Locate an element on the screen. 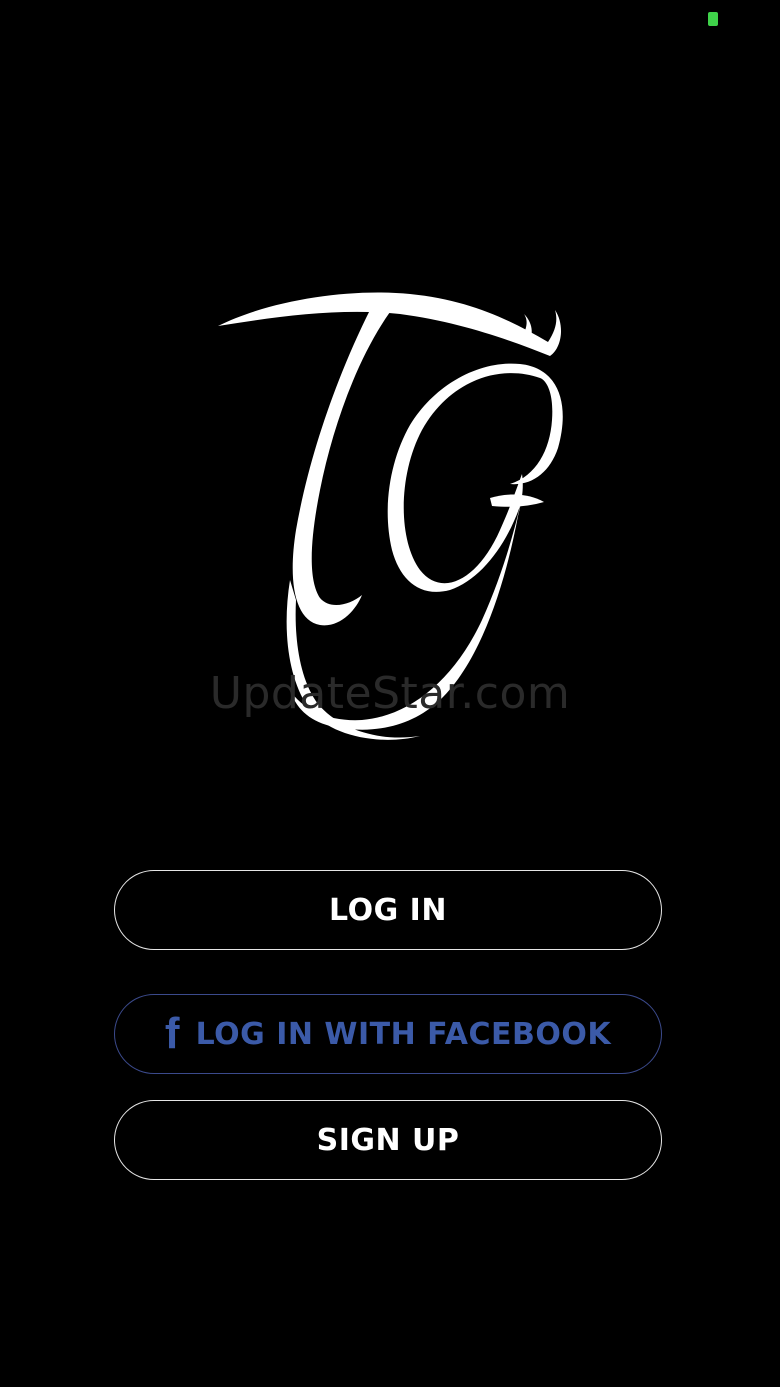 The height and width of the screenshot is (1387, 780). signup-button-label: SIGN UP is located at coordinates (388, 1140).